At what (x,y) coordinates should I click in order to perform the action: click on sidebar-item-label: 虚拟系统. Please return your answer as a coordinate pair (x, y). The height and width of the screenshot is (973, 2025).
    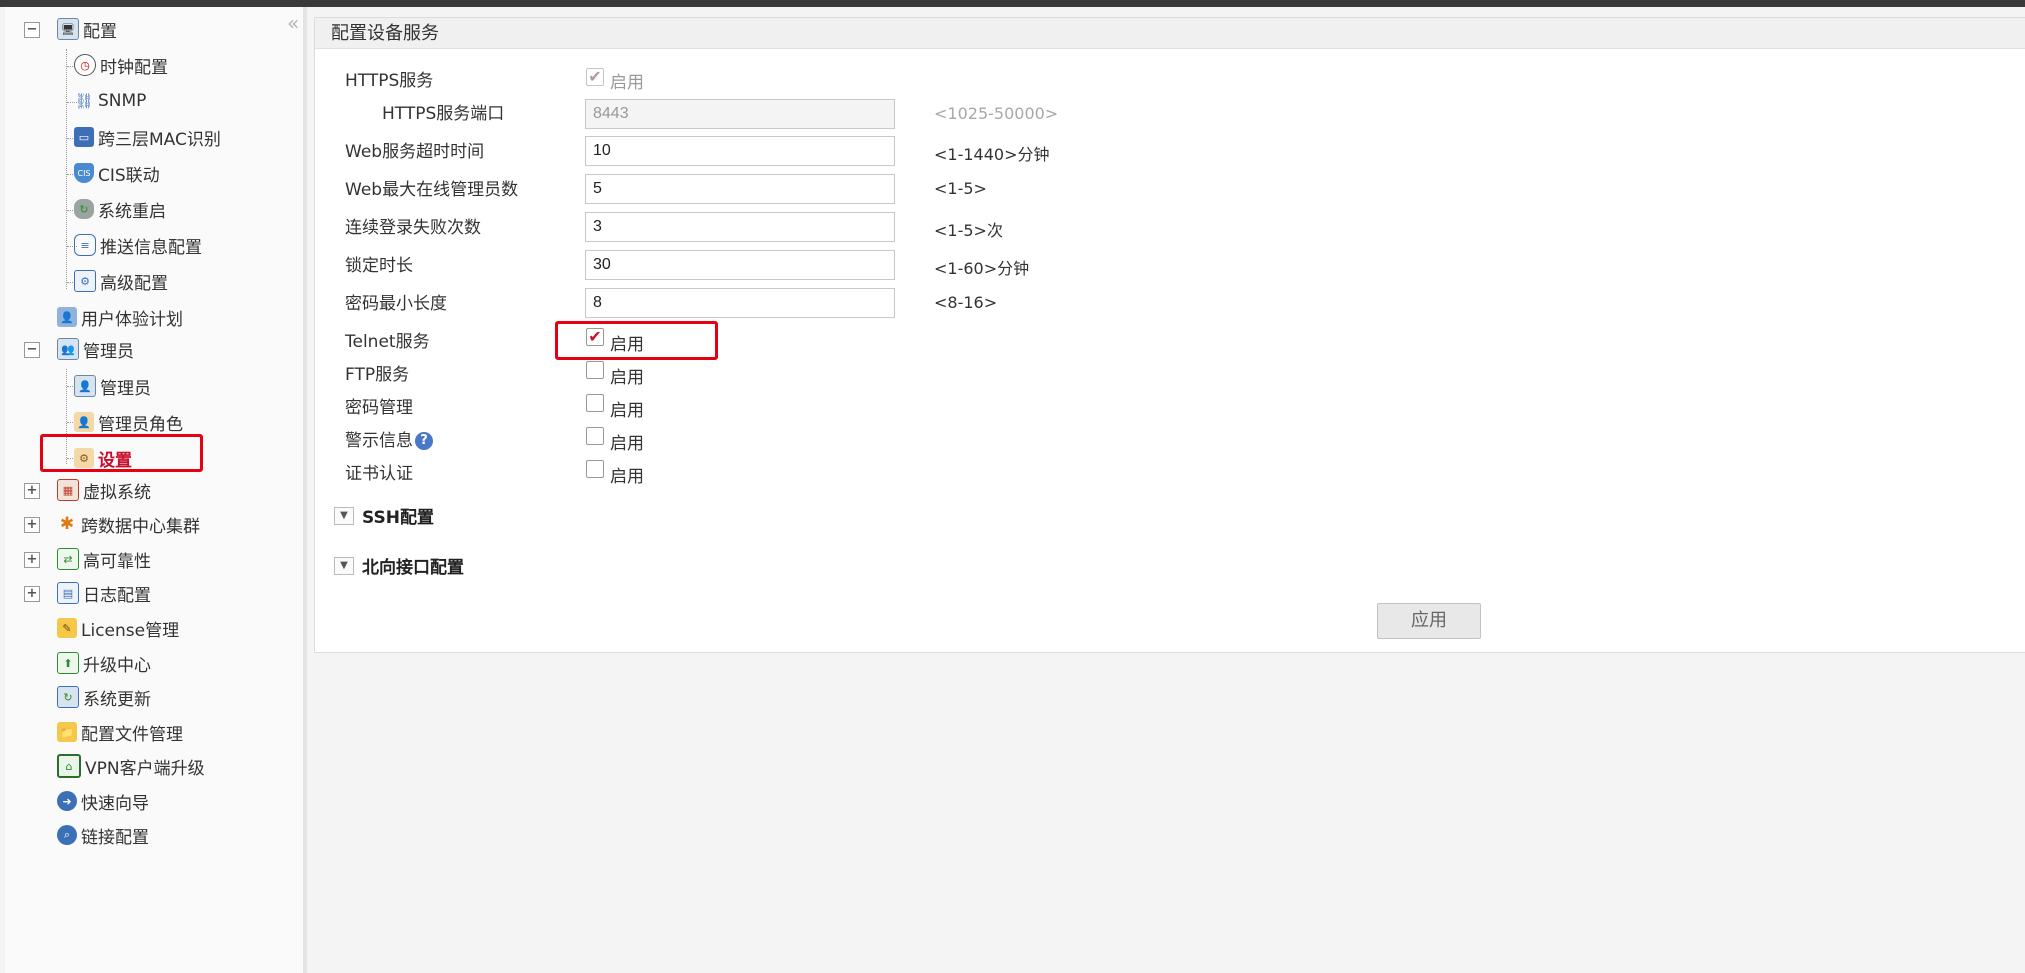
    Looking at the image, I should click on (117, 492).